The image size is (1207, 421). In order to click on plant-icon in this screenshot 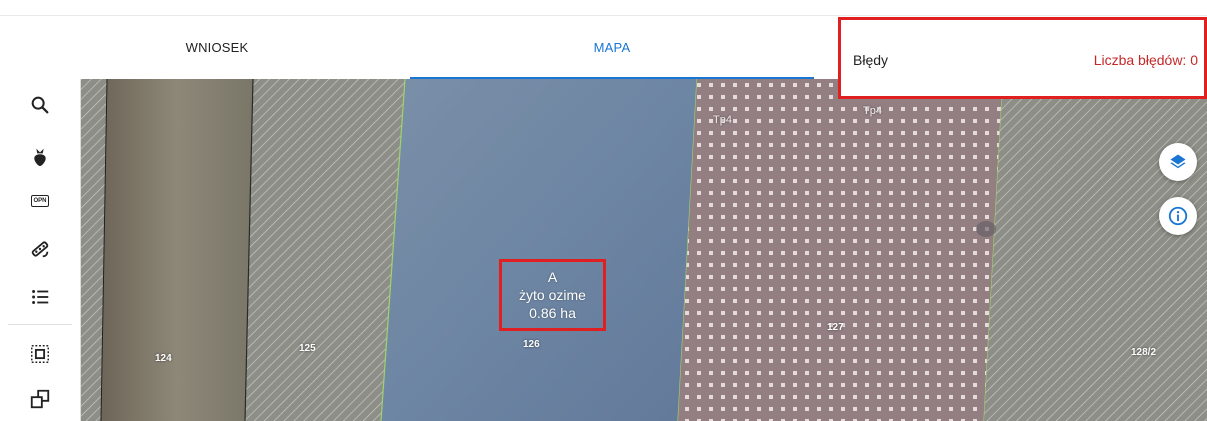, I will do `click(40, 157)`.